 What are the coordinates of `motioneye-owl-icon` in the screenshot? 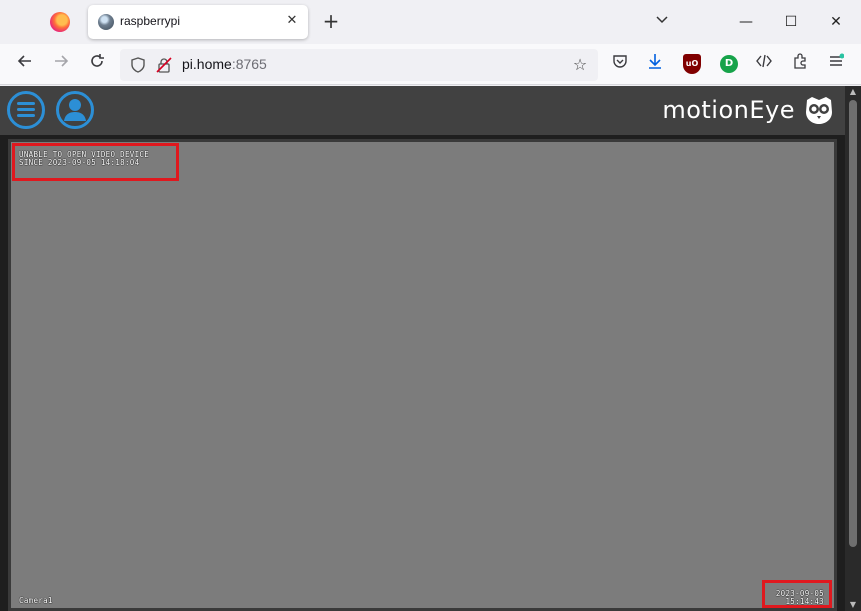 It's located at (819, 110).